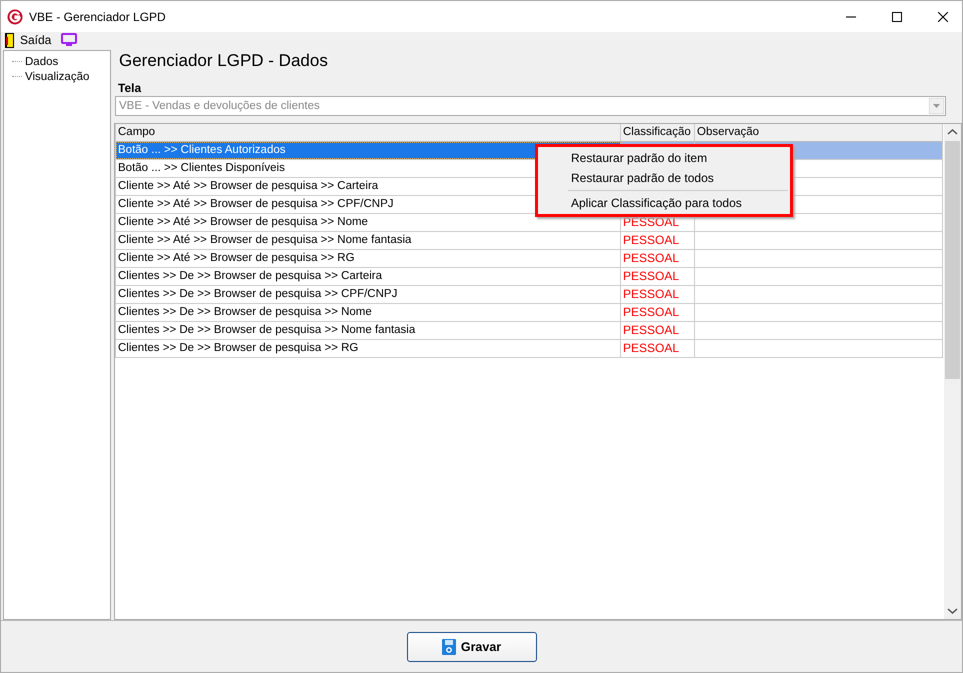 This screenshot has width=963, height=673. I want to click on screen-dropdown: VBE - Vendas e devoluções de clientes, so click(530, 106).